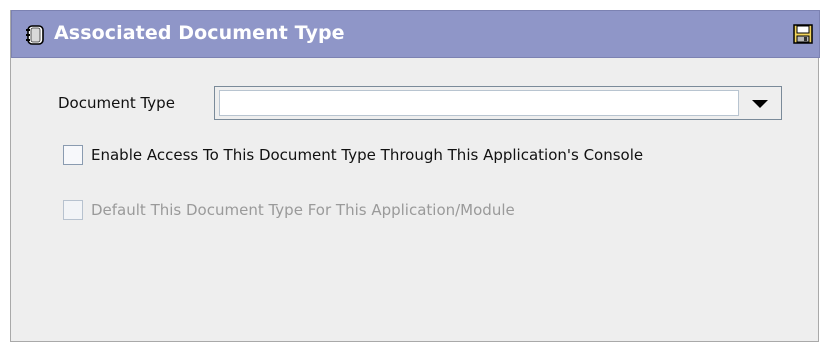 This screenshot has width=821, height=344. Describe the element at coordinates (73, 210) in the screenshot. I see `default-type-checkbox` at that location.